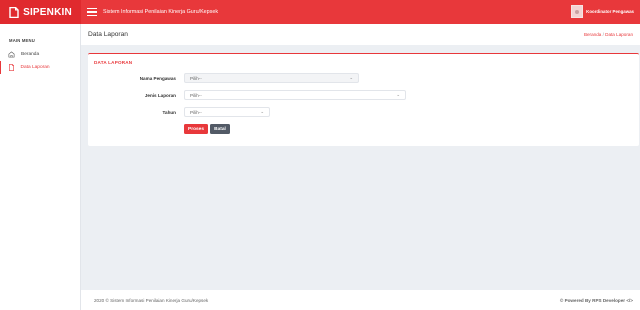 This screenshot has height=310, width=640. I want to click on form-row-jenis-laporan: Jenis Laporan Pilih-- ⌄, so click(247, 95).